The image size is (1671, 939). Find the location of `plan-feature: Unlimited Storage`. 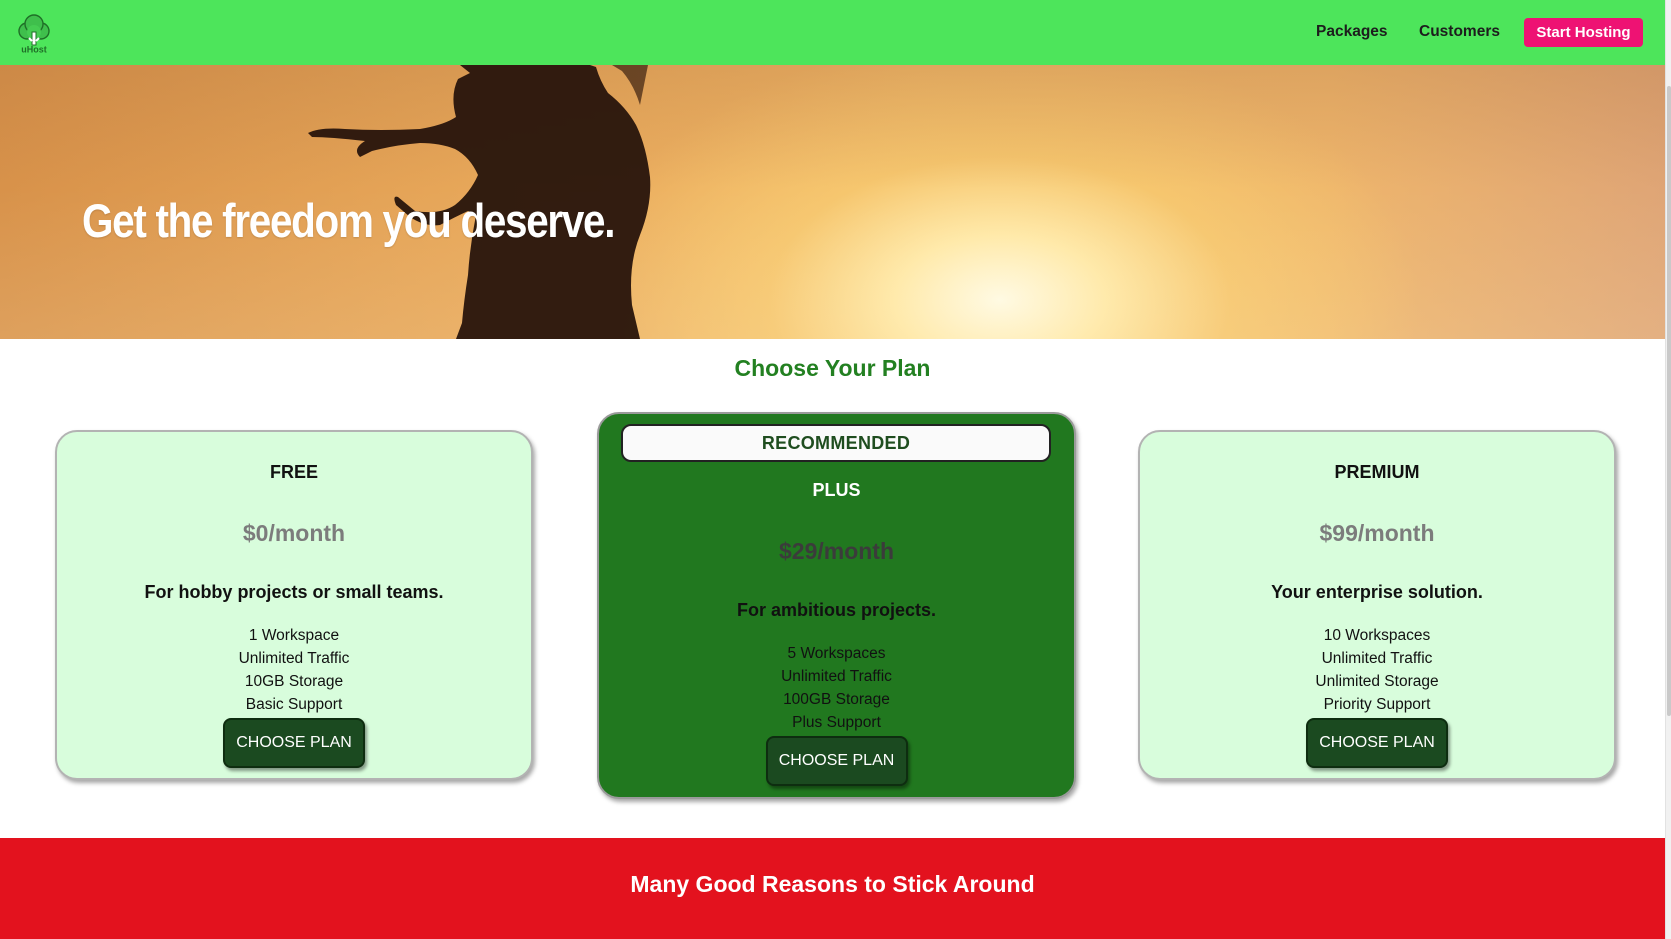

plan-feature: Unlimited Storage is located at coordinates (1377, 681).